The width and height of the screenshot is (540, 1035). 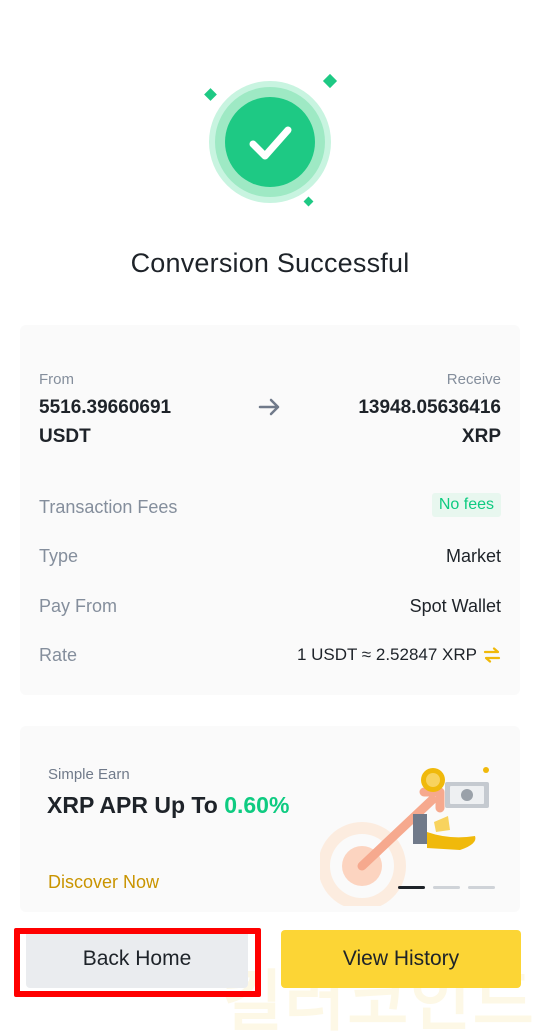 I want to click on fees-row: Transaction Fees No fees, so click(x=270, y=507).